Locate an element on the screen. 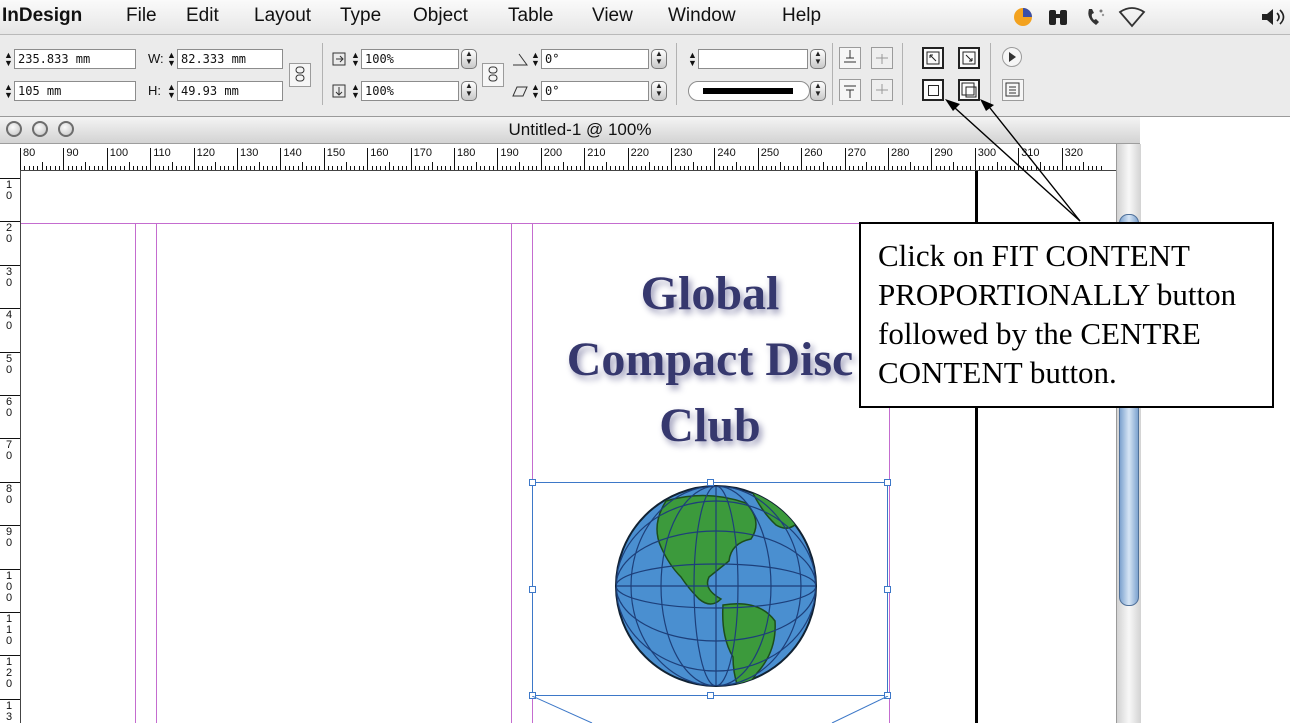 The width and height of the screenshot is (1290, 723). graphic-frame is located at coordinates (710, 589).